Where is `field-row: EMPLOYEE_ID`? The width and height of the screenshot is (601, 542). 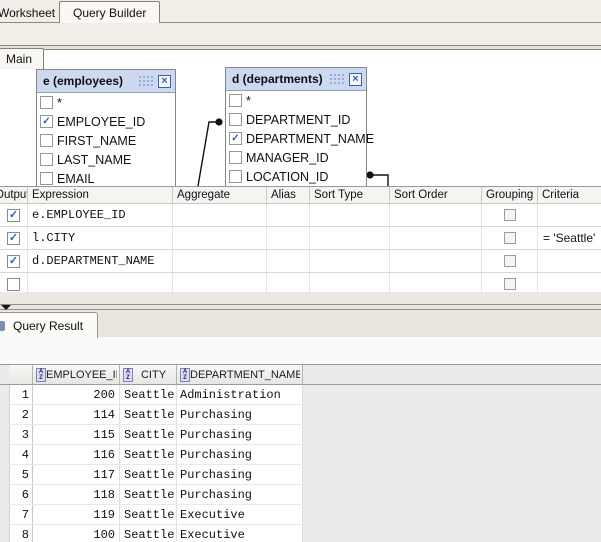
field-row: EMPLOYEE_ID is located at coordinates (106, 121).